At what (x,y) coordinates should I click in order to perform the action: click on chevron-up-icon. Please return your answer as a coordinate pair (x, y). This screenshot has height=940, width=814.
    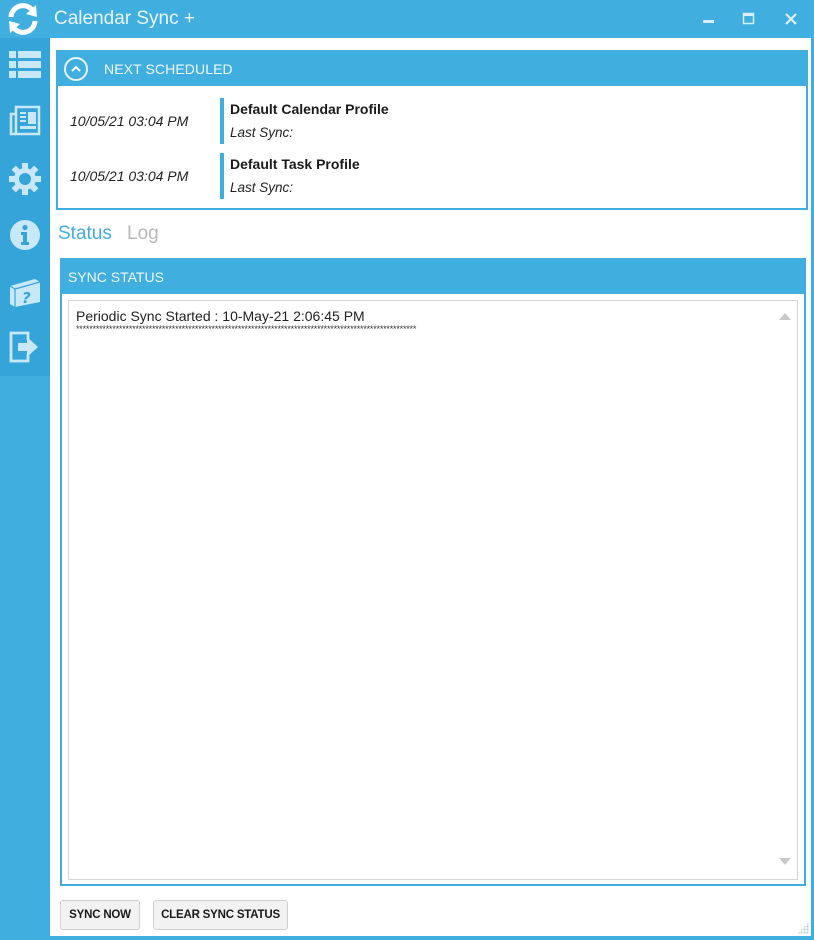
    Looking at the image, I should click on (76, 68).